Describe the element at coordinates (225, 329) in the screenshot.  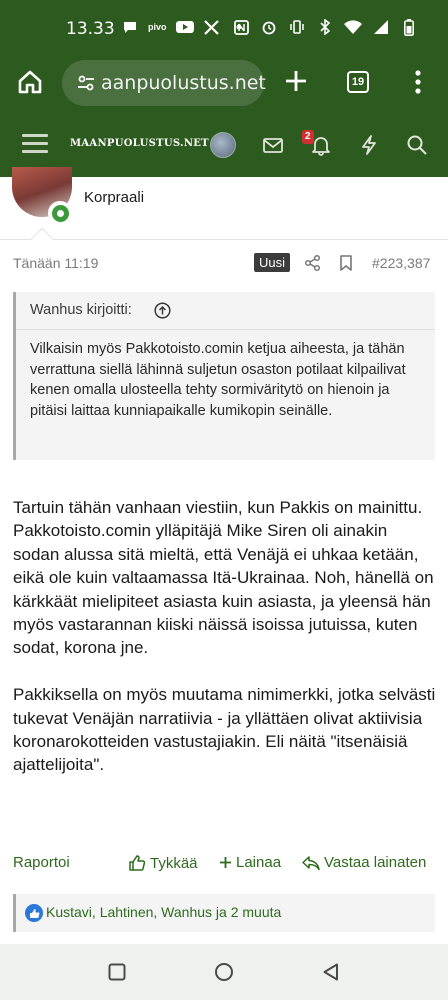
I see `quote-separator` at that location.